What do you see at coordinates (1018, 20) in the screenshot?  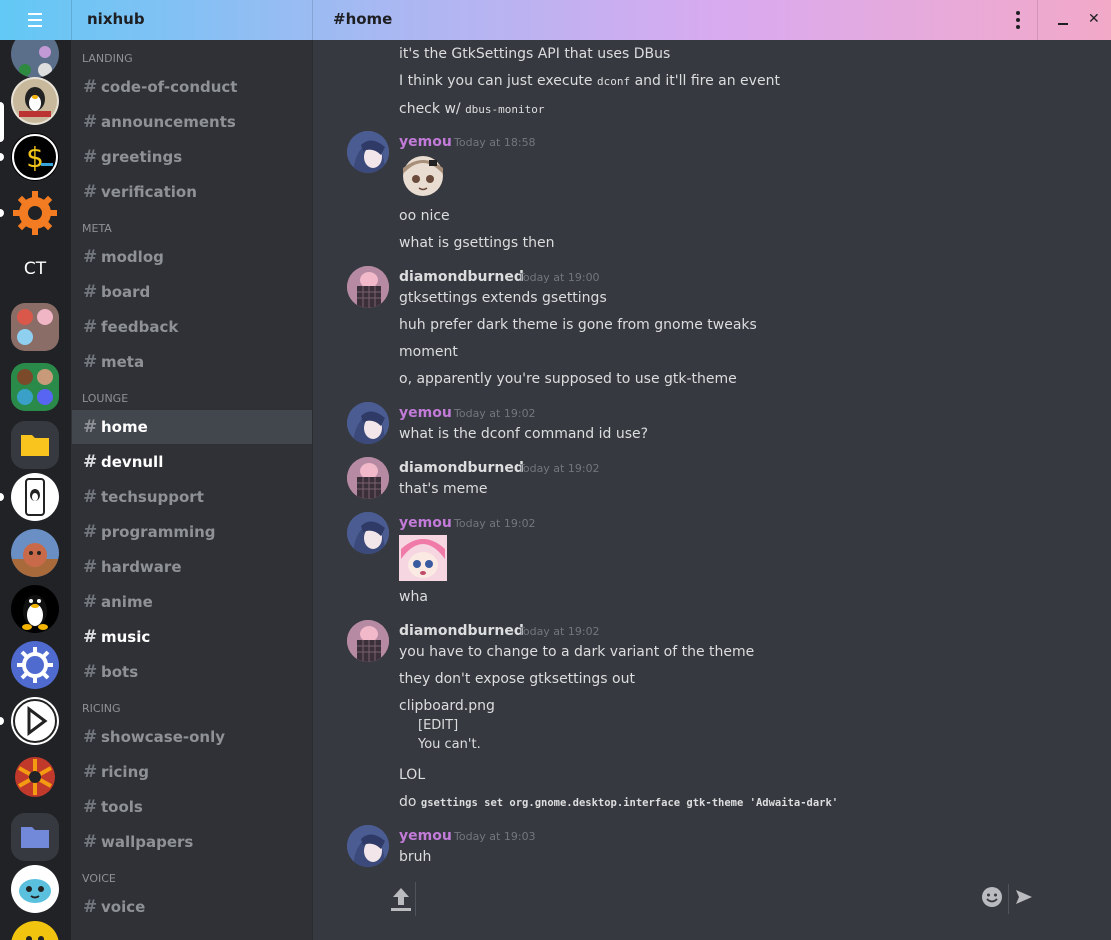 I see `more-options-icon` at bounding box center [1018, 20].